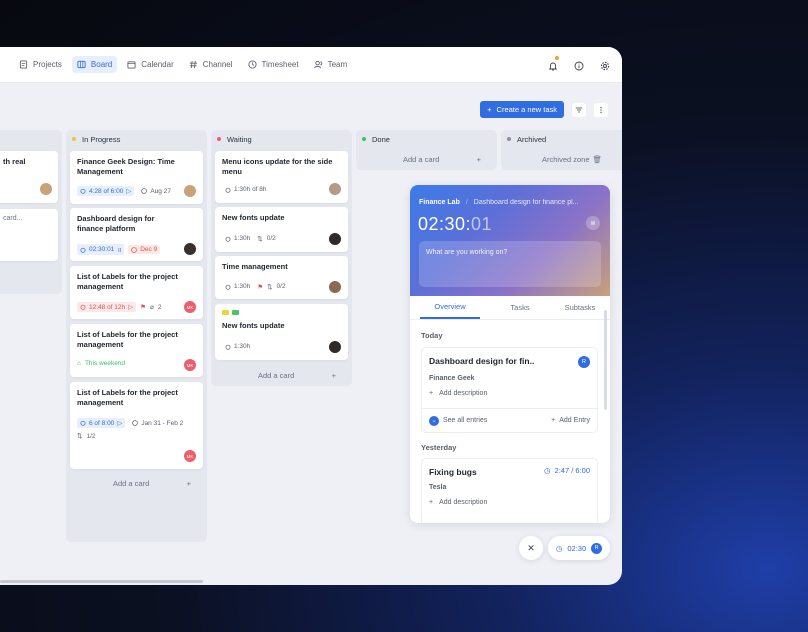  What do you see at coordinates (143, 307) in the screenshot?
I see `flag-icon: ⚑` at bounding box center [143, 307].